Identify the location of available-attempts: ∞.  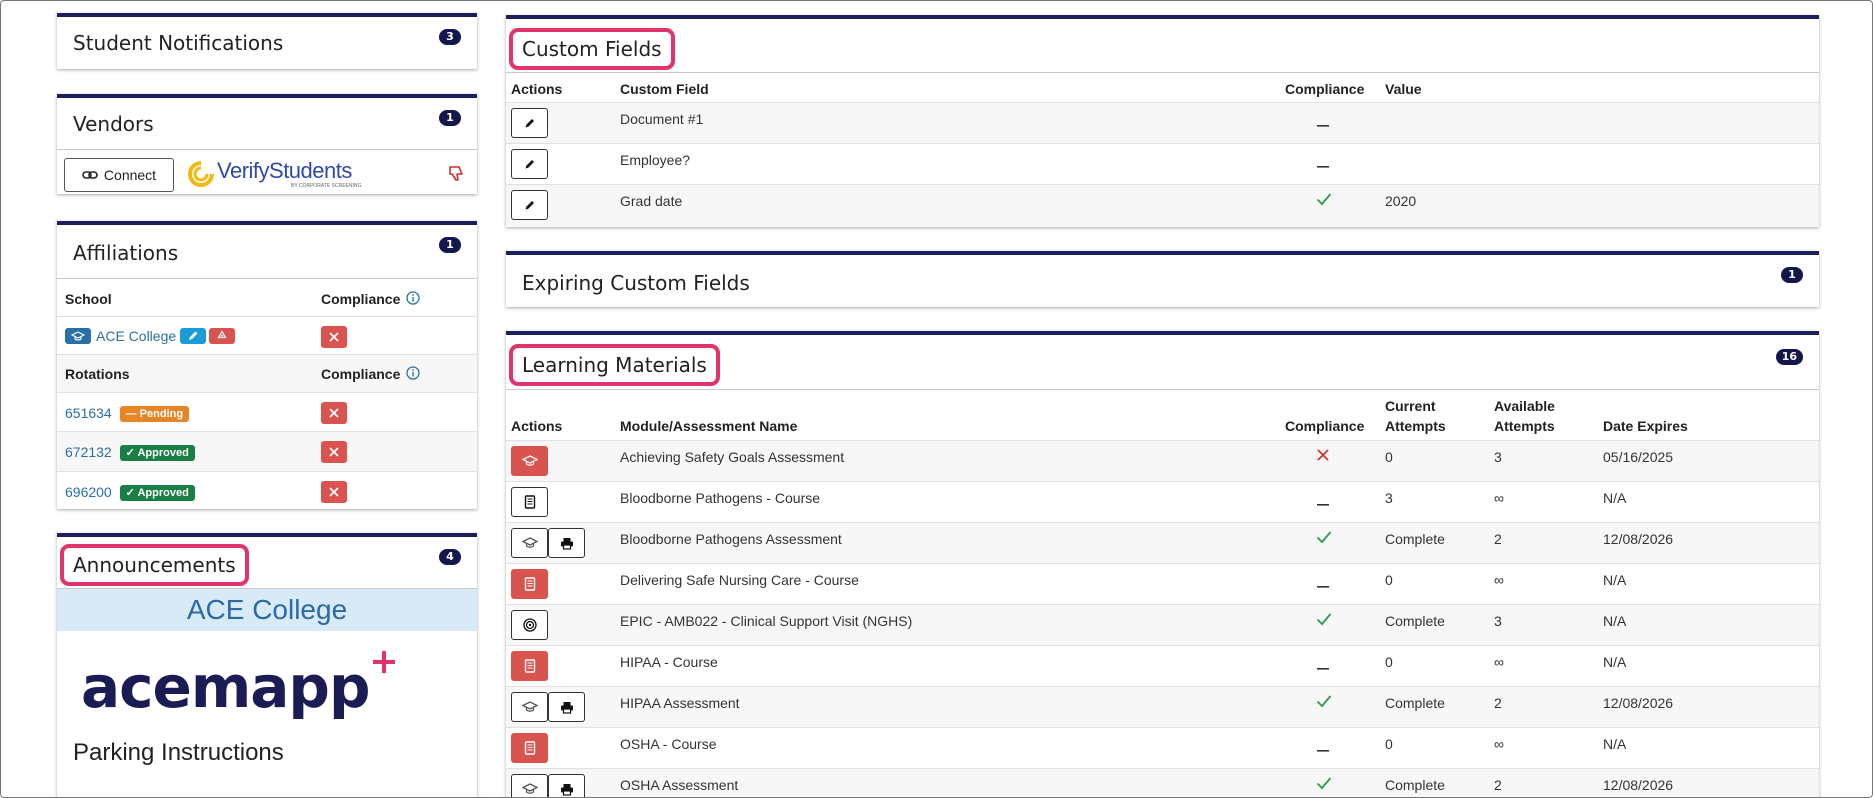
(1499, 580).